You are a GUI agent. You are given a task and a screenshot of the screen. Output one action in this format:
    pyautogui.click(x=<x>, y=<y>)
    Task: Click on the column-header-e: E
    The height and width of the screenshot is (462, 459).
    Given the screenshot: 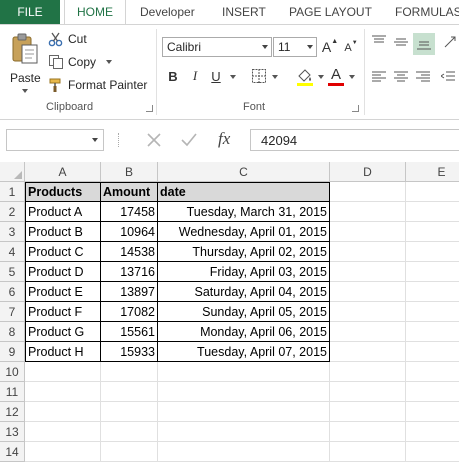 What is the action you would take?
    pyautogui.click(x=432, y=172)
    